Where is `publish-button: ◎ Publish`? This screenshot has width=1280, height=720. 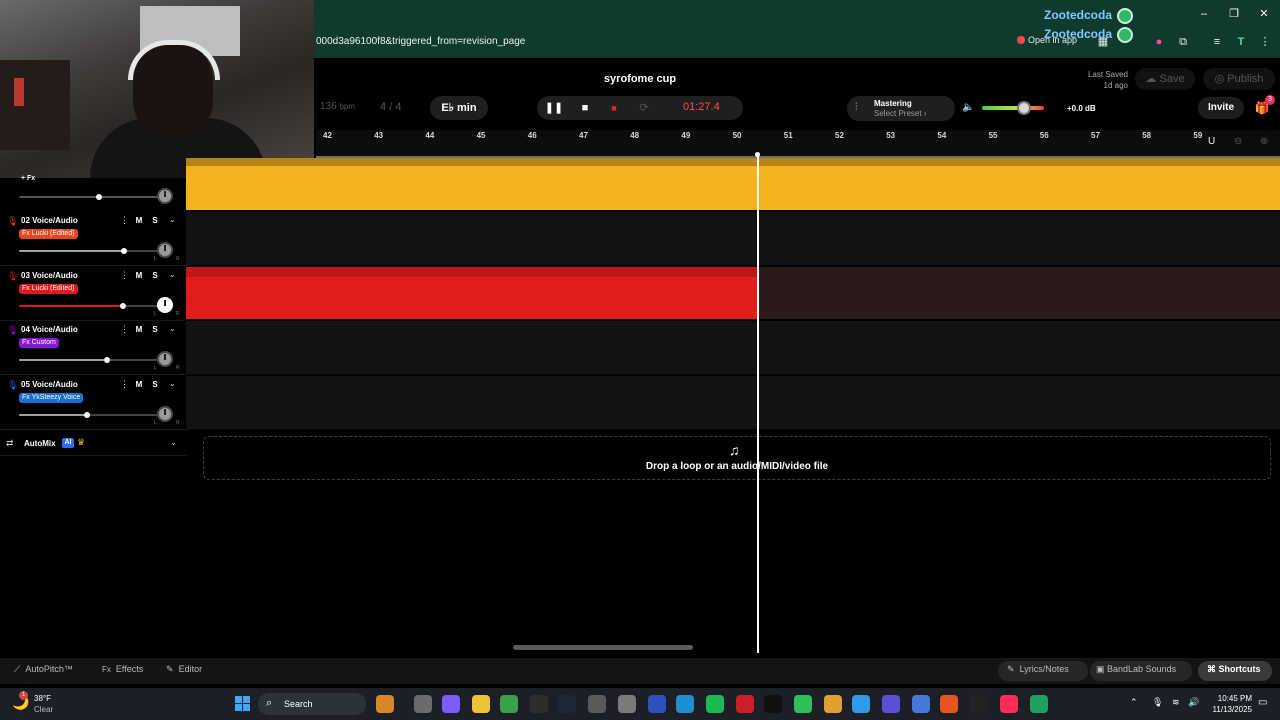
publish-button: ◎ Publish is located at coordinates (1239, 79).